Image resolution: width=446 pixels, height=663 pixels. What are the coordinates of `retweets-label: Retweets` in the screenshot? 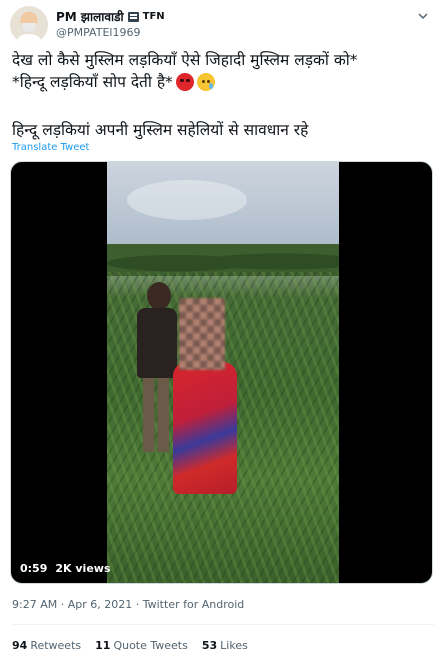 It's located at (56, 645).